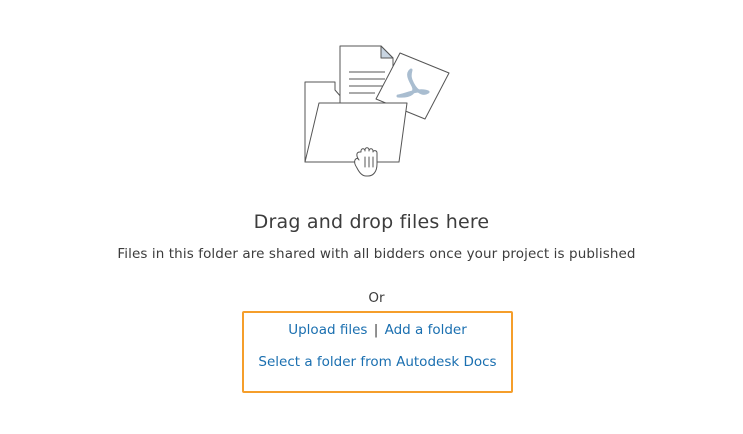 The image size is (743, 434). I want to click on folder-front-icon, so click(356, 132).